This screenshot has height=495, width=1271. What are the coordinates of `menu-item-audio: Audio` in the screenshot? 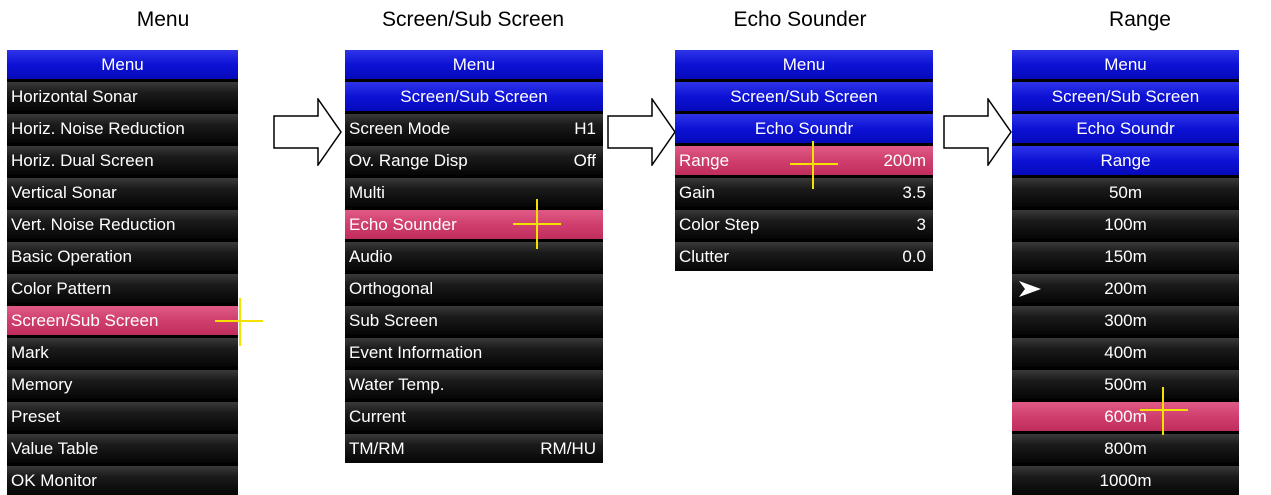 It's located at (474, 256).